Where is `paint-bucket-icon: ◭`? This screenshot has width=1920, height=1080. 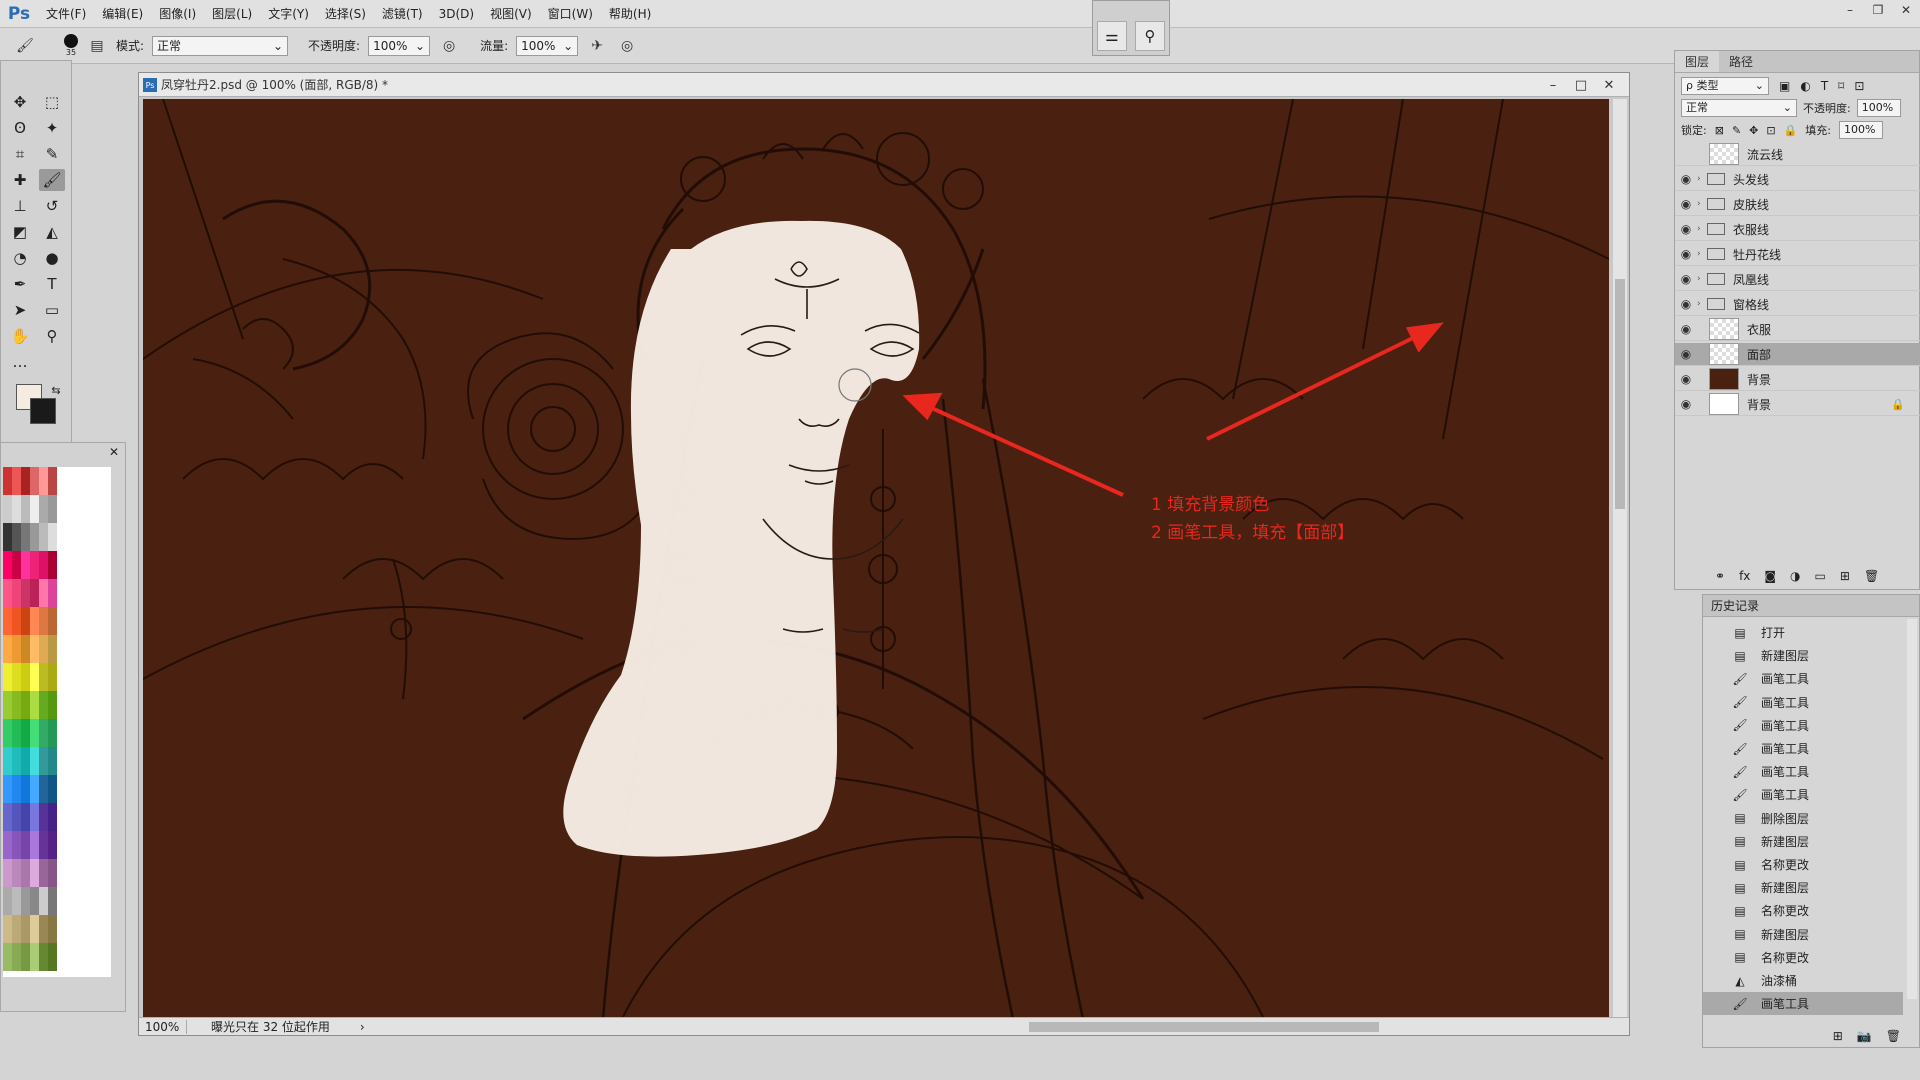 paint-bucket-icon: ◭ is located at coordinates (52, 232).